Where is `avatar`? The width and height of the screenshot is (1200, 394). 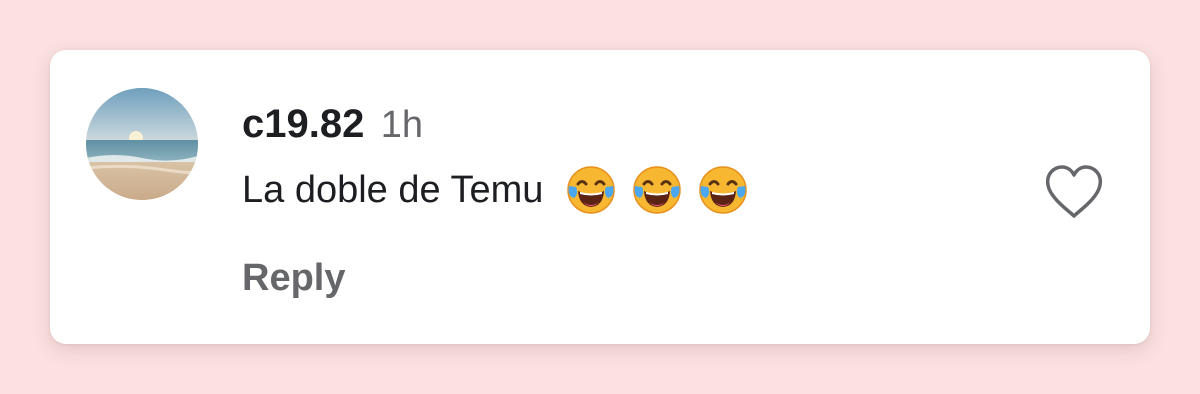
avatar is located at coordinates (142, 144).